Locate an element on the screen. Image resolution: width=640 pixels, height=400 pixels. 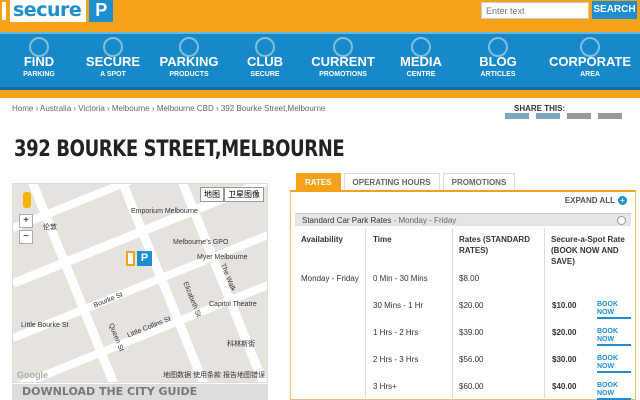
breadcrumb-melbourne: Melbourne is located at coordinates (131, 108).